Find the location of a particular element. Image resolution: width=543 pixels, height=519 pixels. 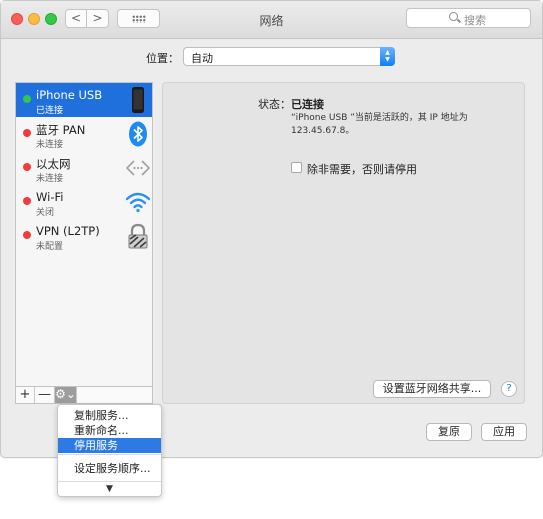

service-name: VPN (L2TP) is located at coordinates (68, 231).